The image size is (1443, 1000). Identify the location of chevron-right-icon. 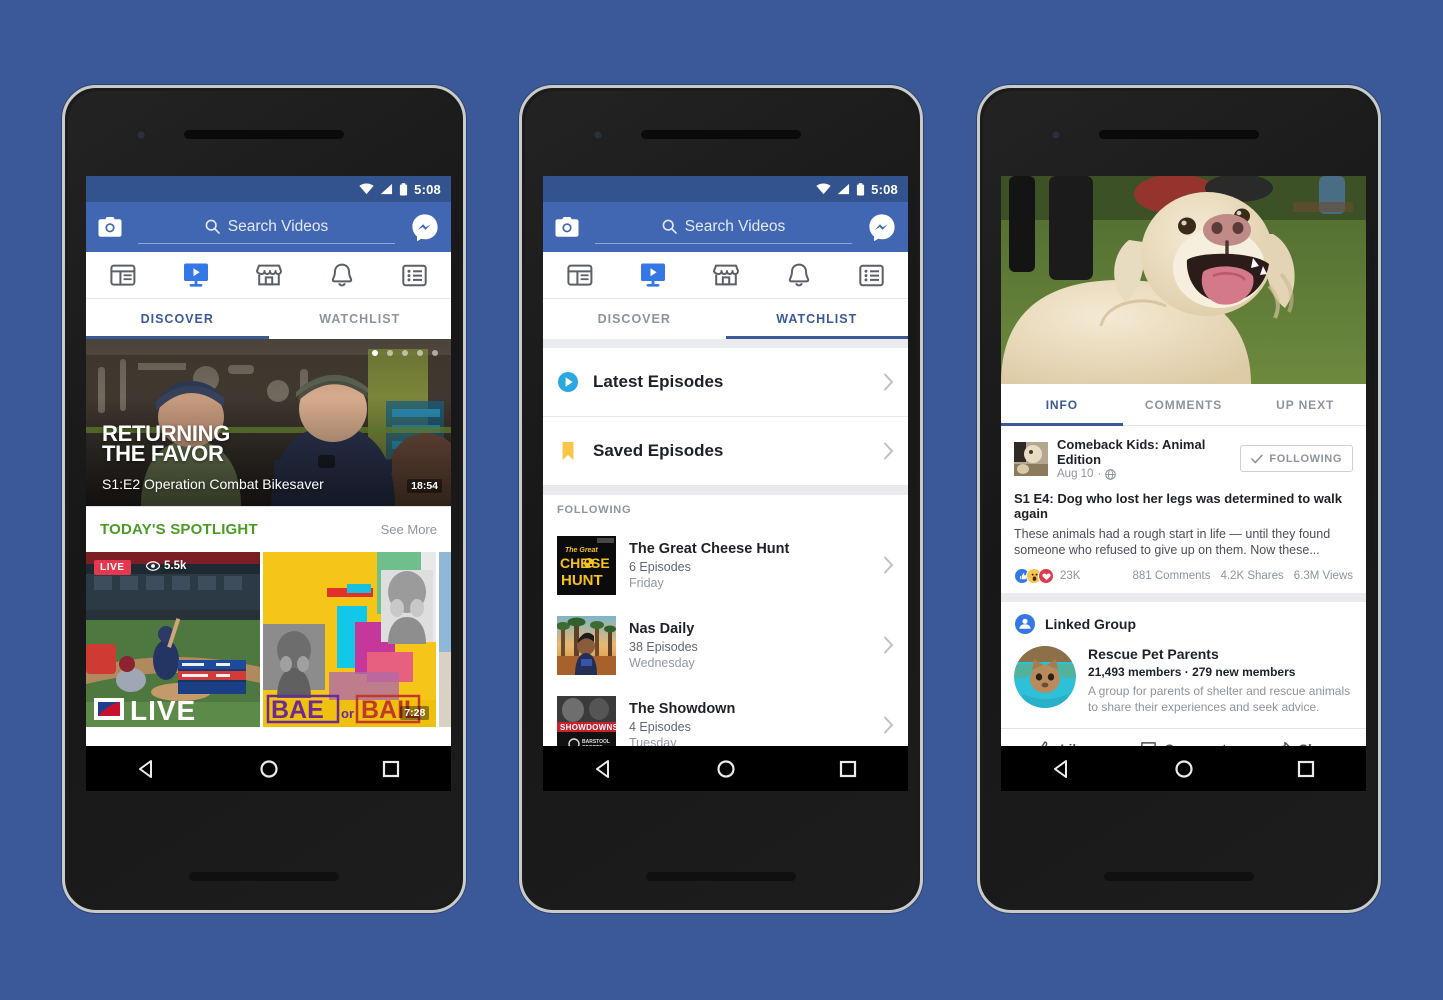
(889, 382).